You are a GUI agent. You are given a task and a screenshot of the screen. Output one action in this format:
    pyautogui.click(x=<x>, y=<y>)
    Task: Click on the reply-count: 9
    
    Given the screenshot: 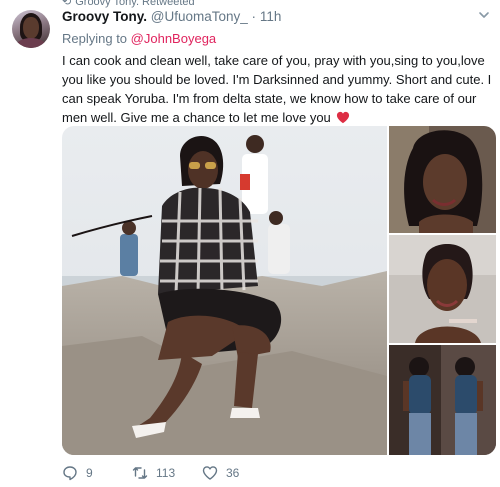 What is the action you would take?
    pyautogui.click(x=89, y=473)
    